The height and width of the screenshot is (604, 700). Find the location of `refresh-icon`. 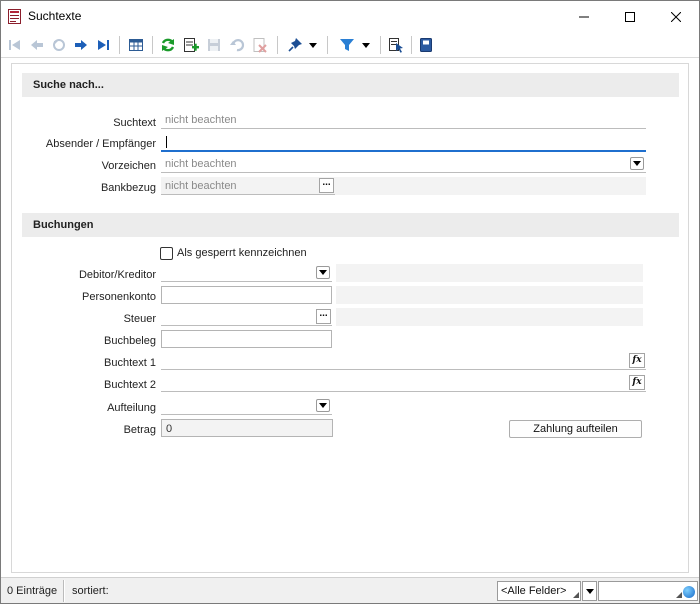

refresh-icon is located at coordinates (168, 45).